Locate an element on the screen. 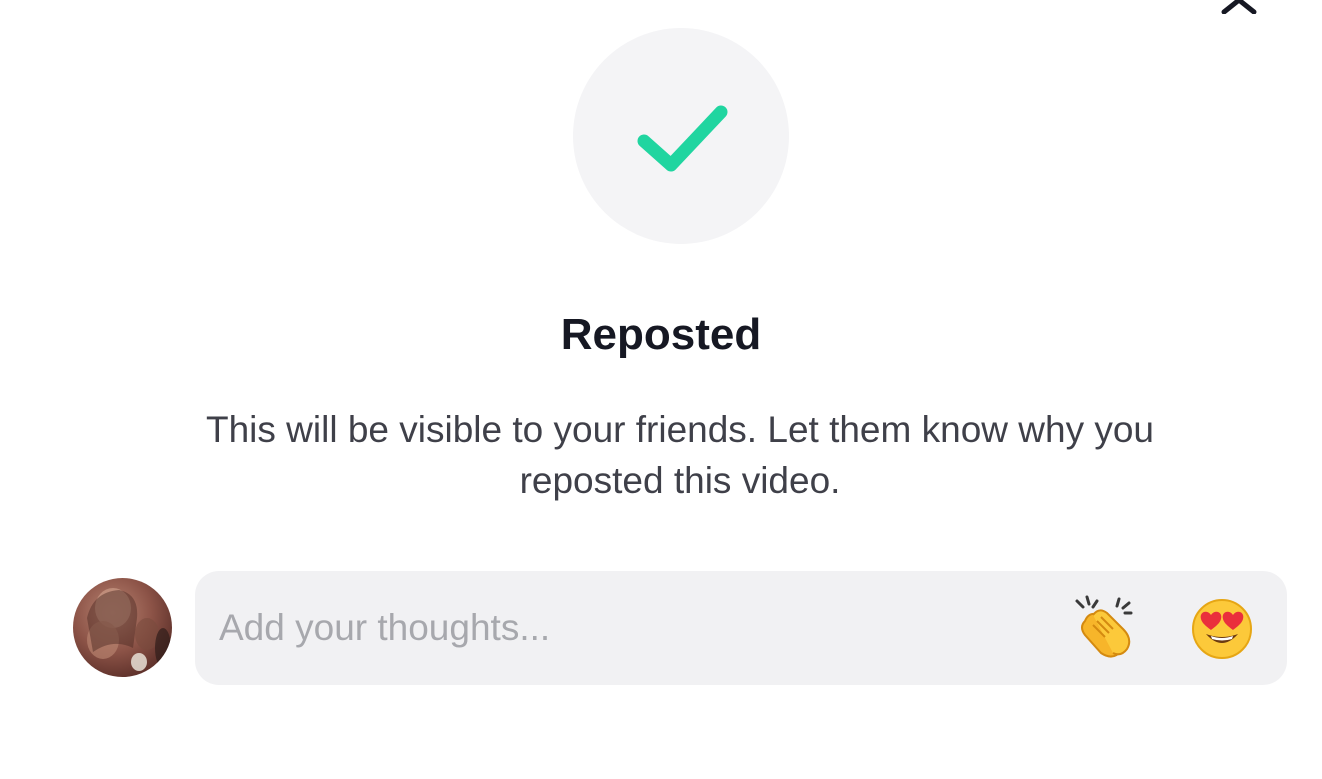 The width and height of the screenshot is (1322, 779). heart-eyes-emoji-button is located at coordinates (1224, 631).